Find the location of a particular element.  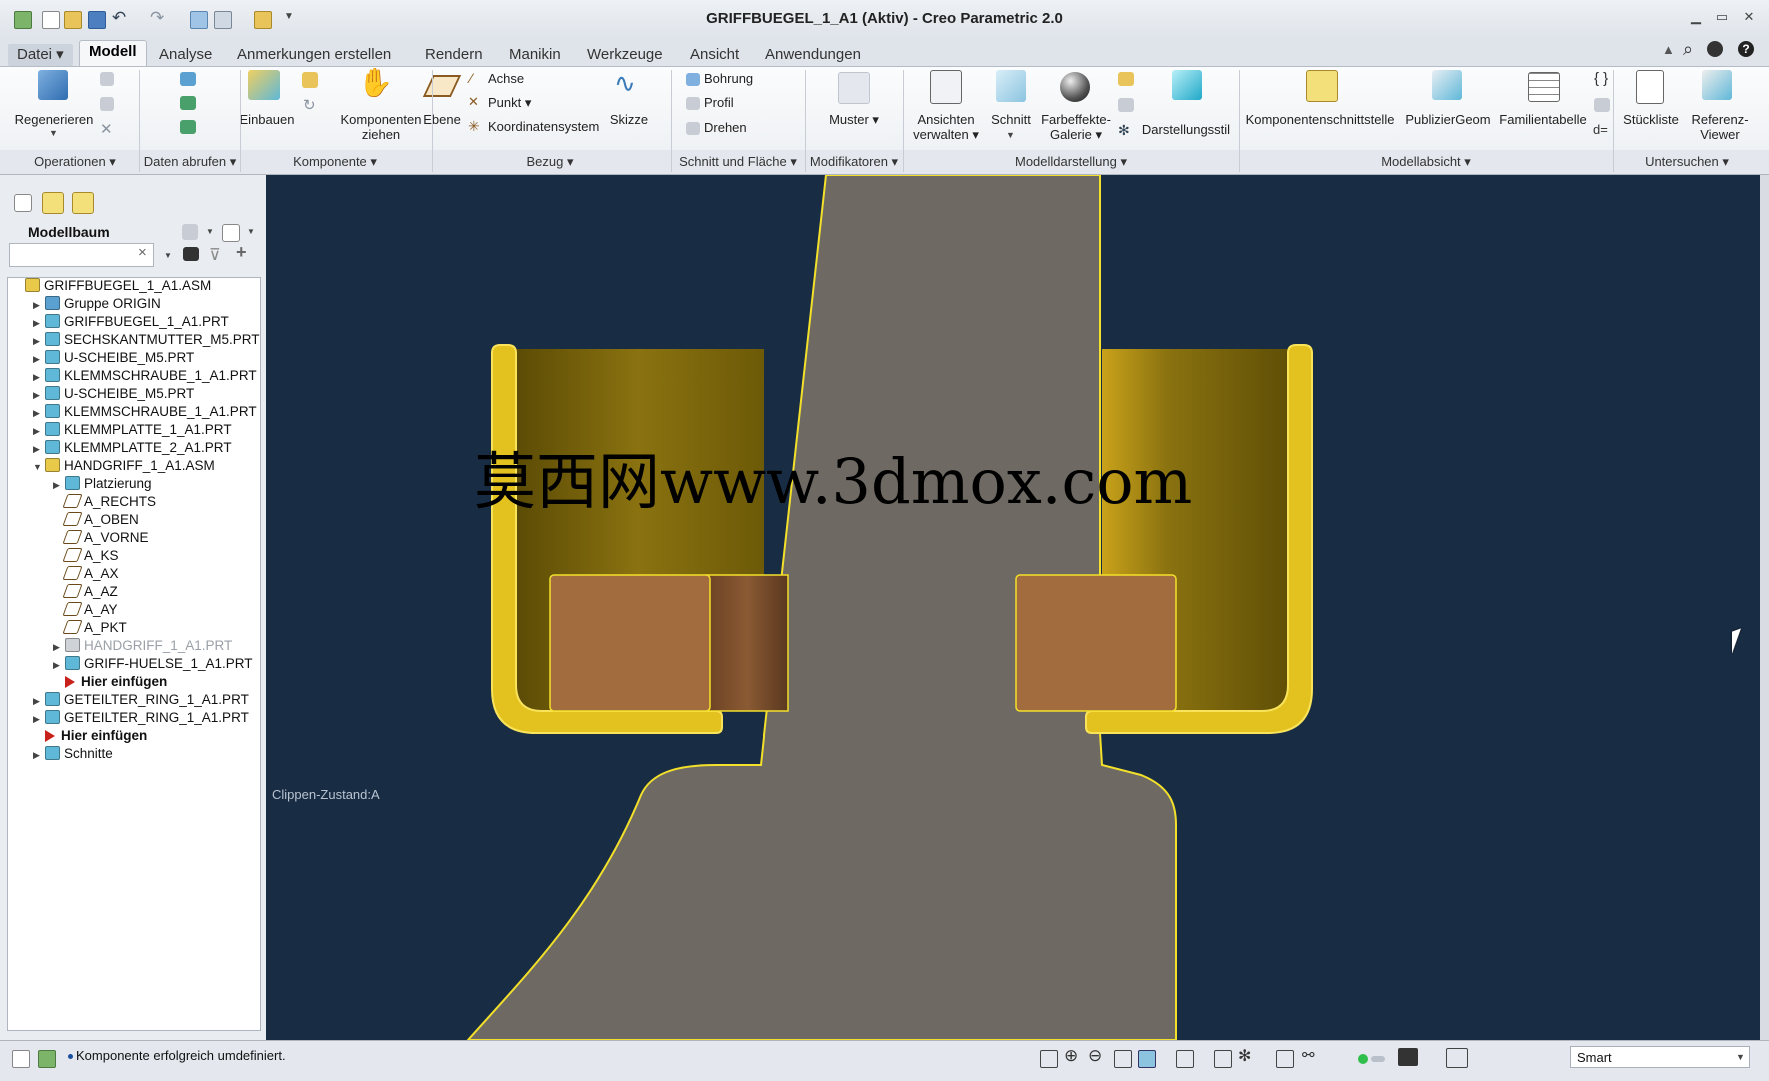

show-menu-dropdown-icon: ▼ is located at coordinates (251, 231).